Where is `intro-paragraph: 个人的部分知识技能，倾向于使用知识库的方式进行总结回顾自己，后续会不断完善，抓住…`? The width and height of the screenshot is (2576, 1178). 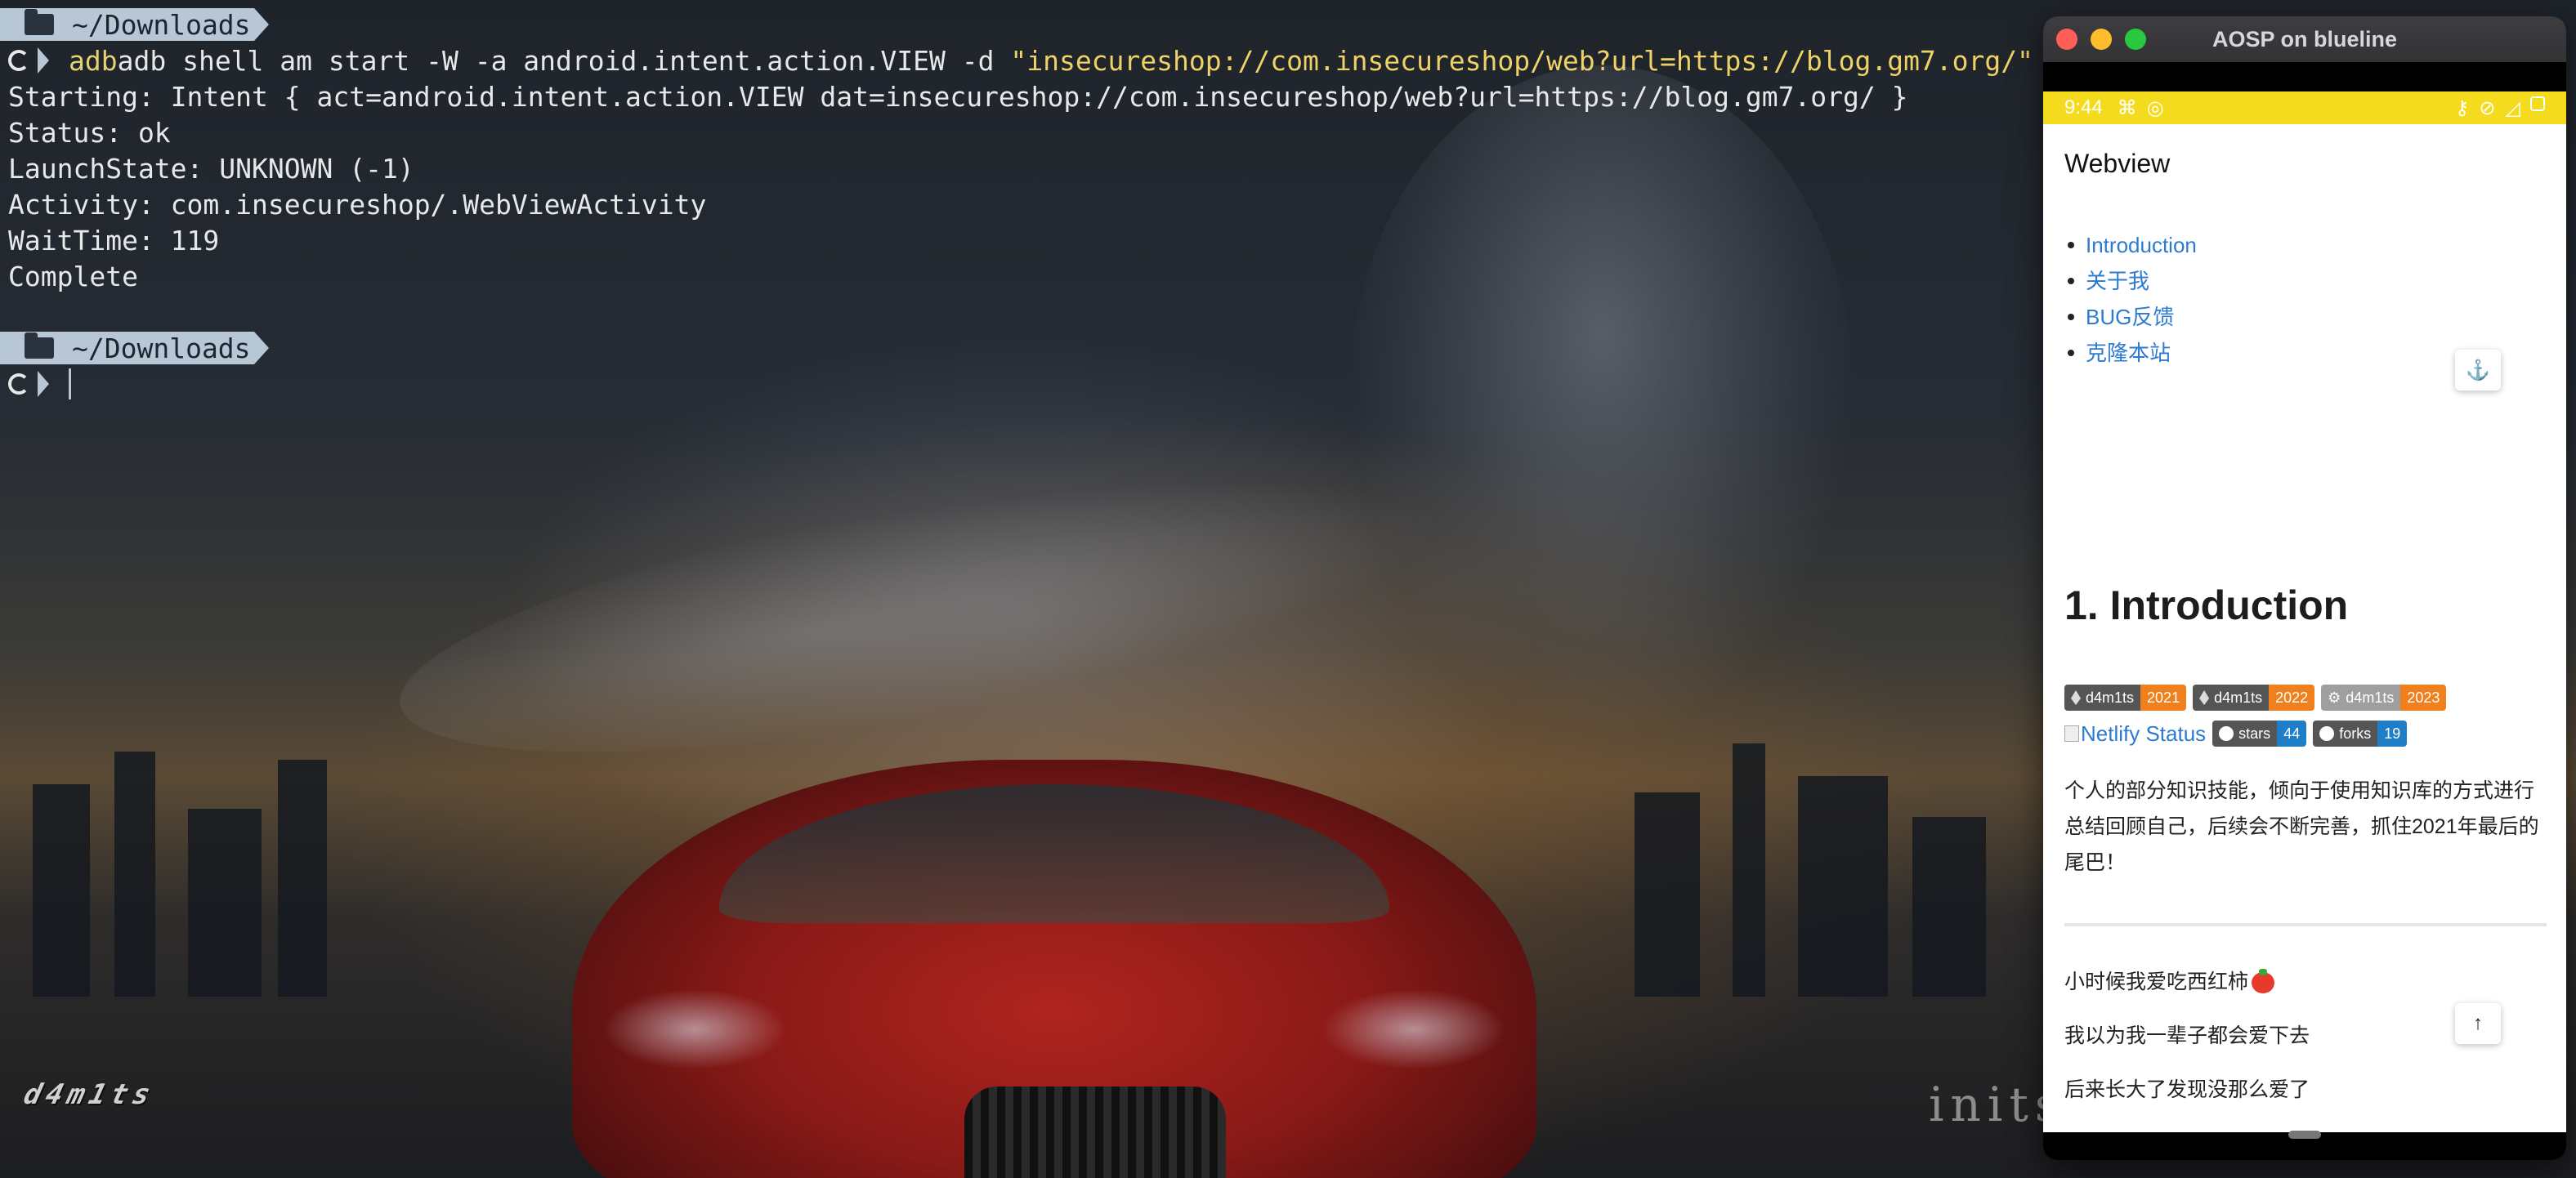 intro-paragraph: 个人的部分知识技能，倾向于使用知识库的方式进行总结回顾自己，后续会不断完善，抓住… is located at coordinates (2301, 826).